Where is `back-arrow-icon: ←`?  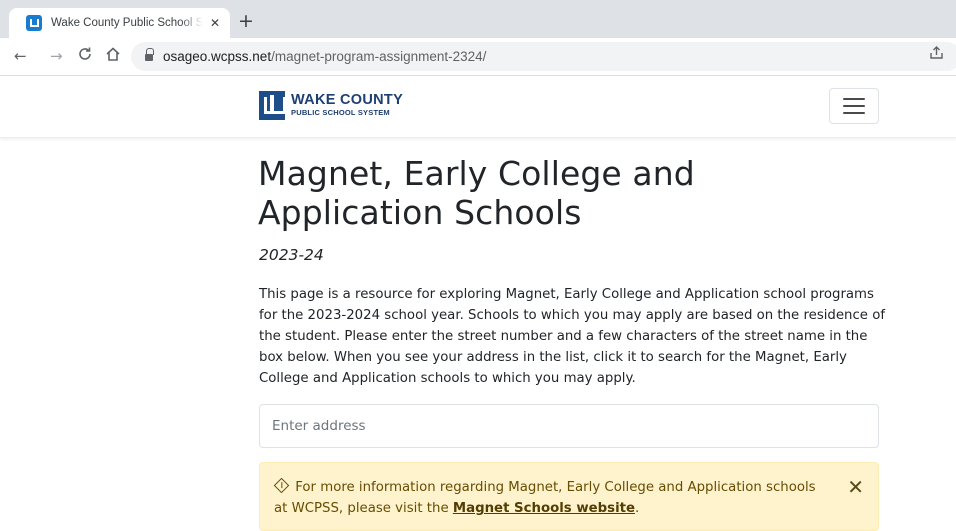
back-arrow-icon: ← is located at coordinates (20, 56).